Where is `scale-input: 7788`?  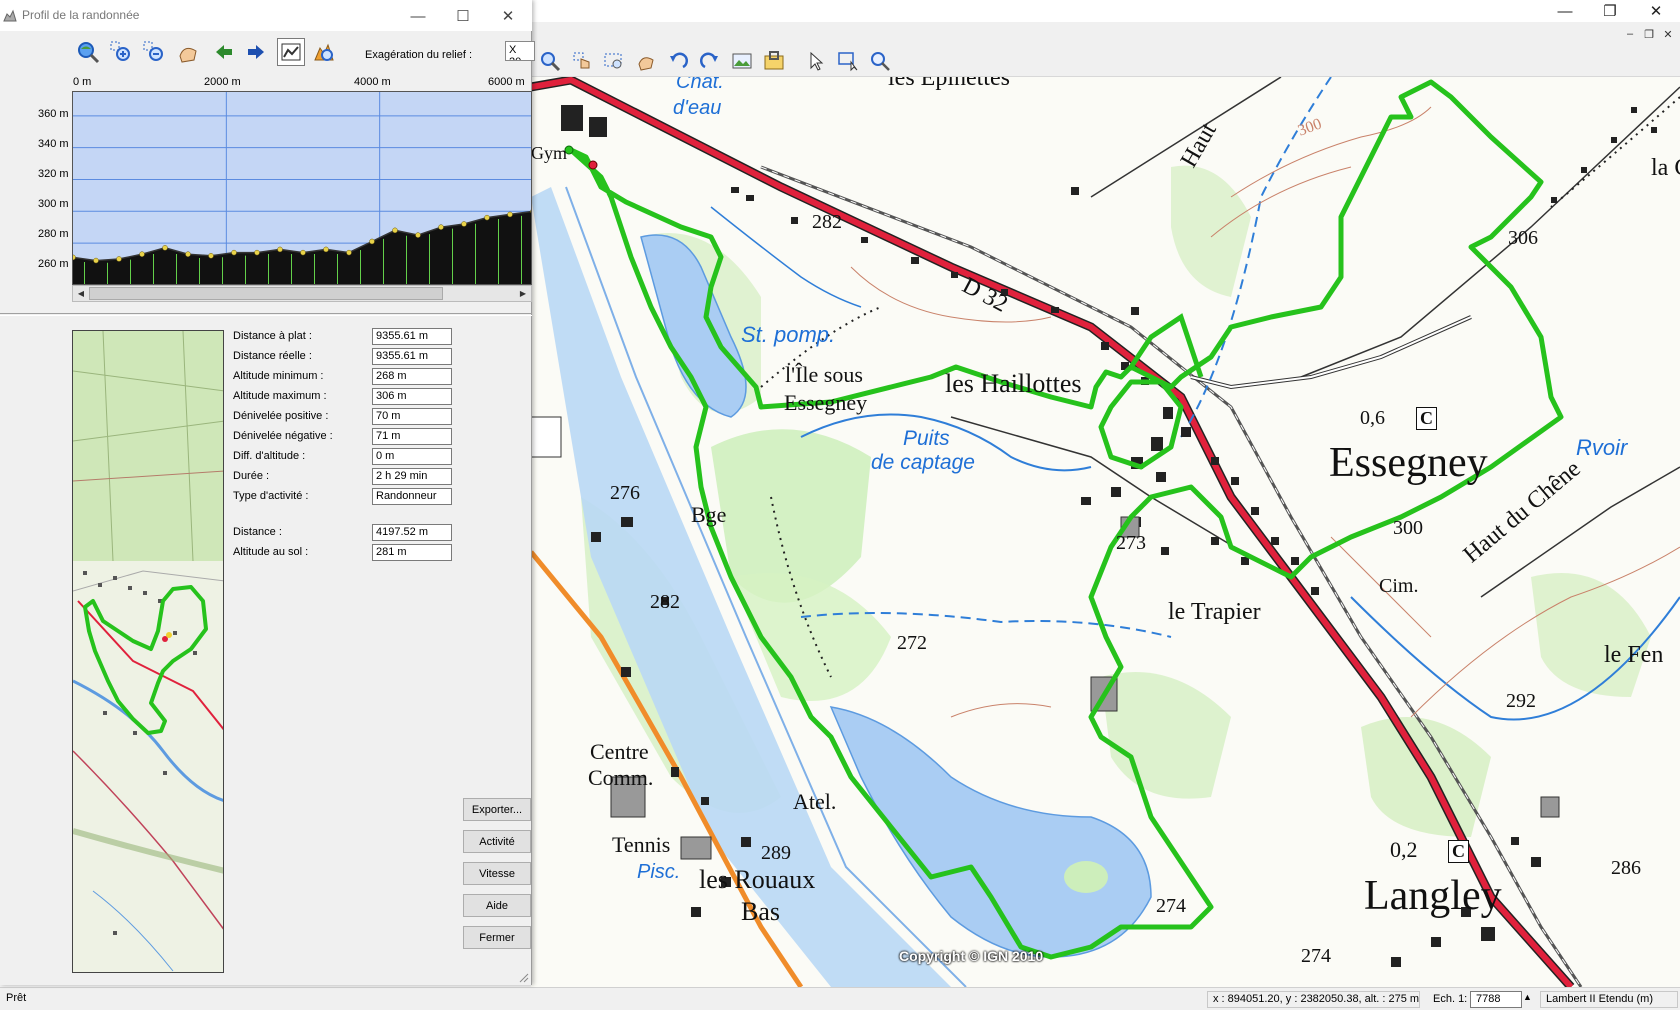 scale-input: 7788 is located at coordinates (1496, 999).